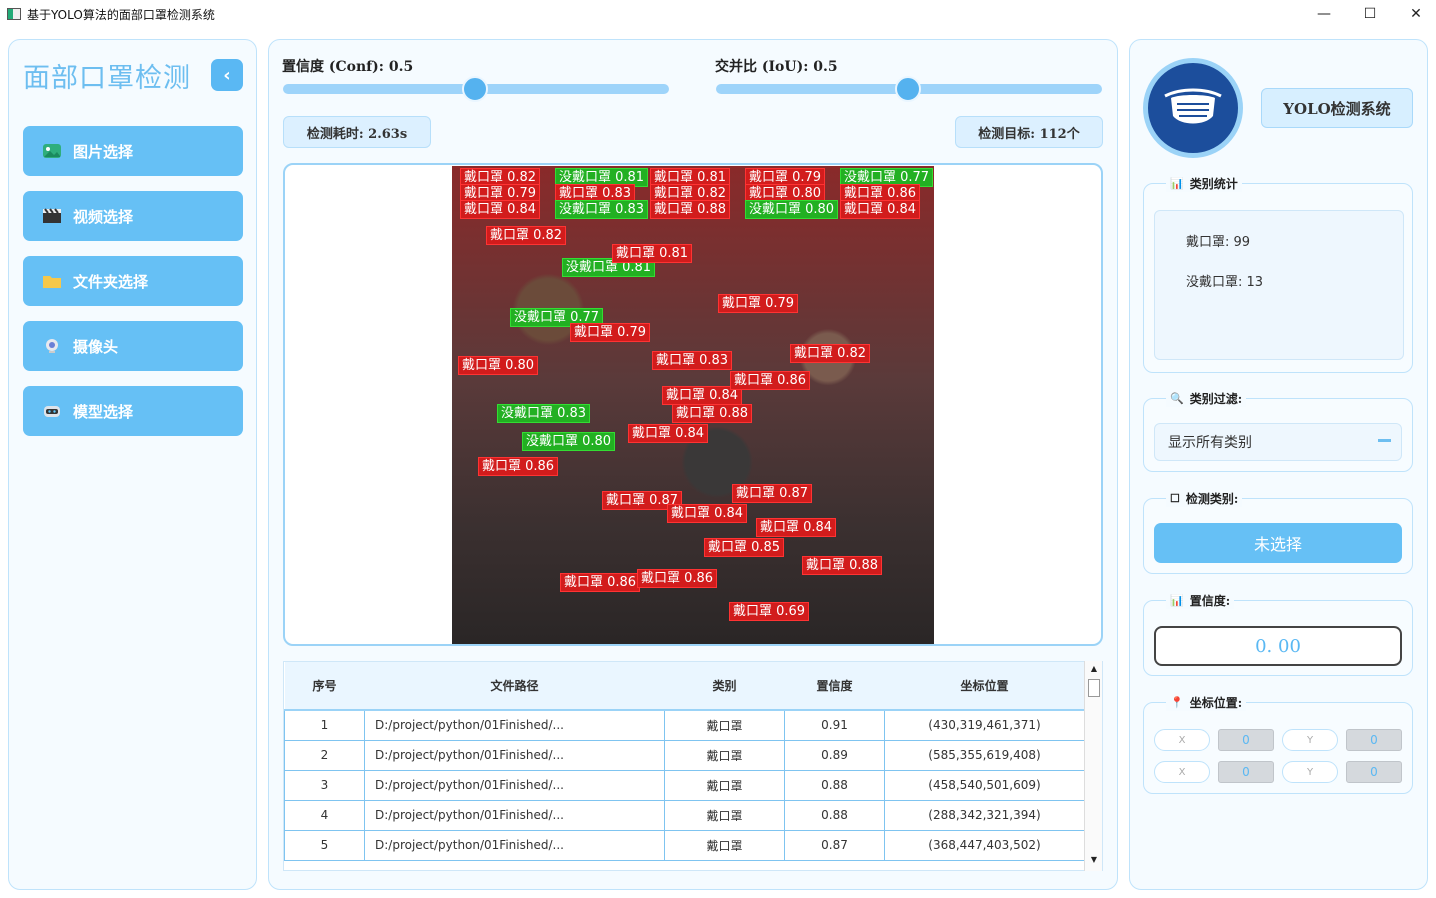  I want to click on scroll-down-arrow-icon: ▼, so click(1094, 860).